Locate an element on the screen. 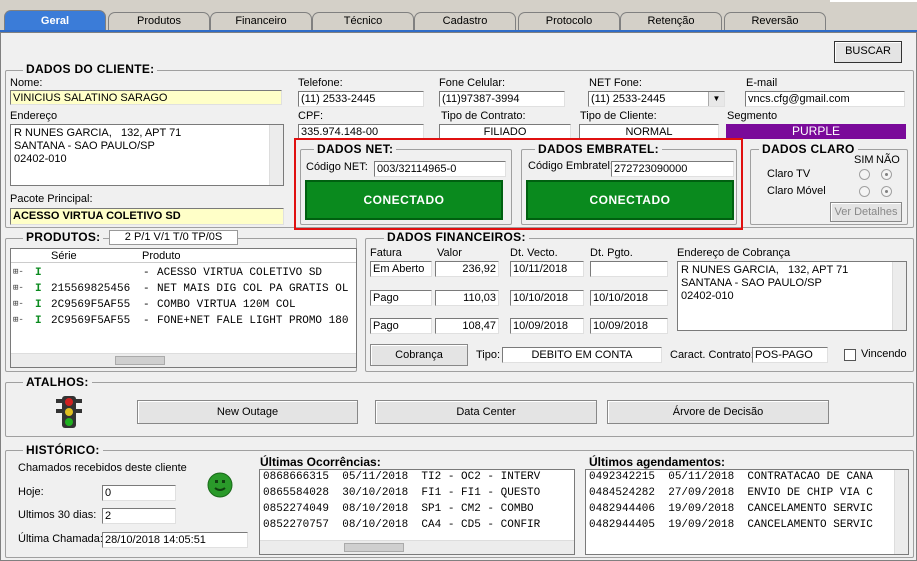 The width and height of the screenshot is (917, 561). segmento-label: Segmento is located at coordinates (752, 116).